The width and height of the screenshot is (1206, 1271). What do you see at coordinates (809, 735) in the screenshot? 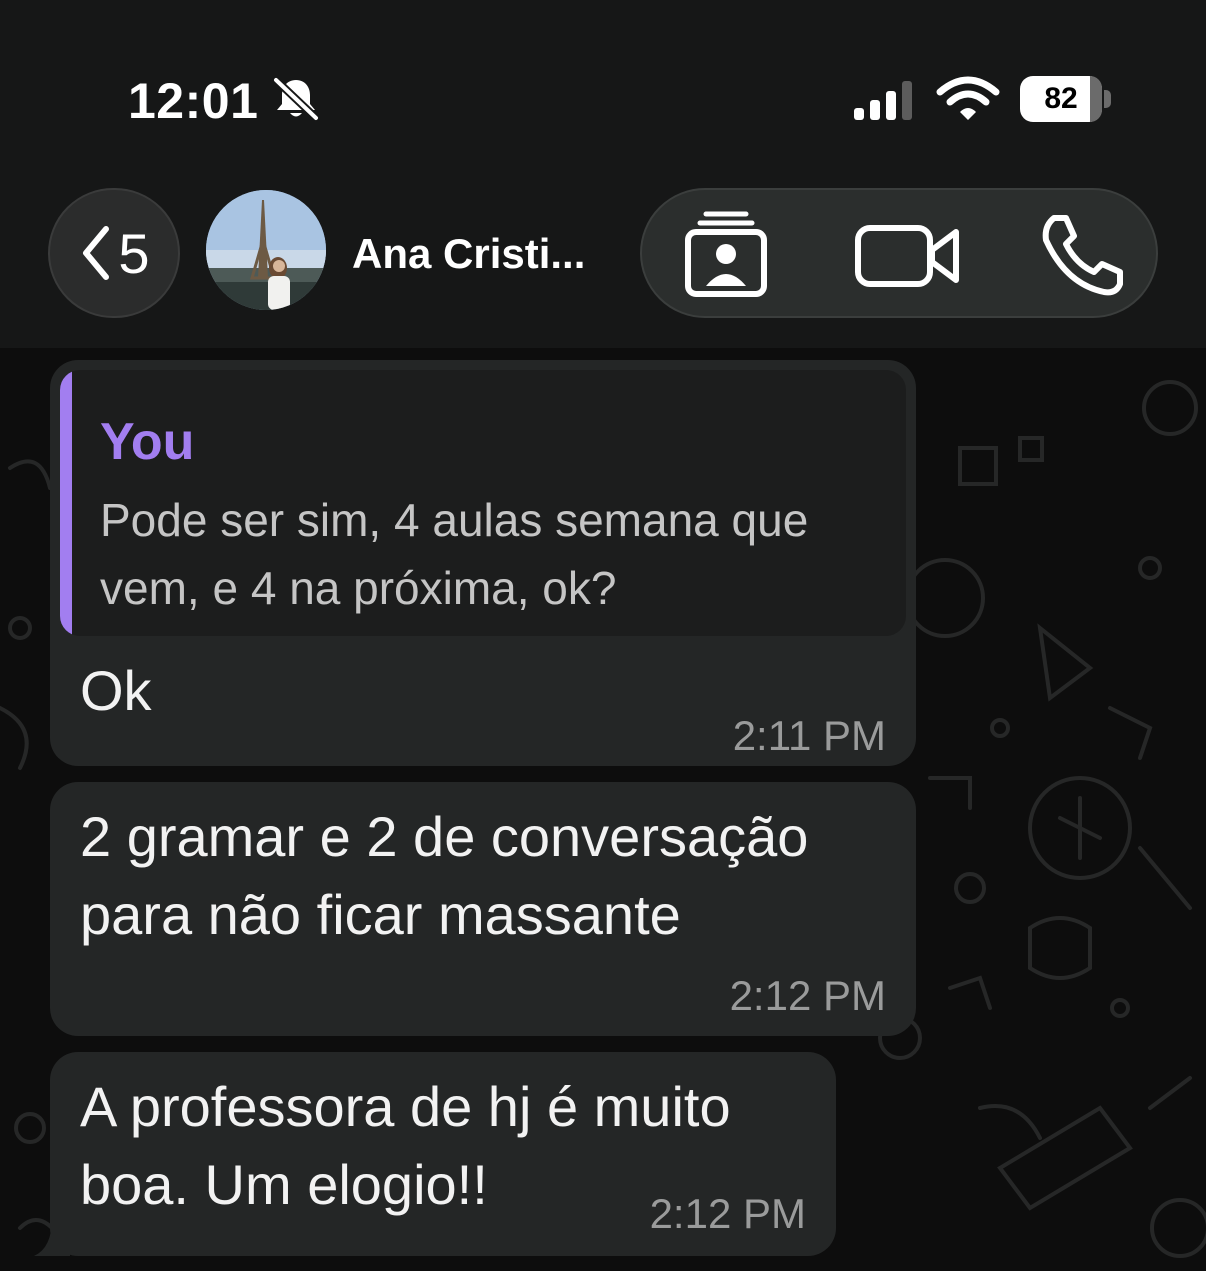
I see `message-time: 2:11 PM` at bounding box center [809, 735].